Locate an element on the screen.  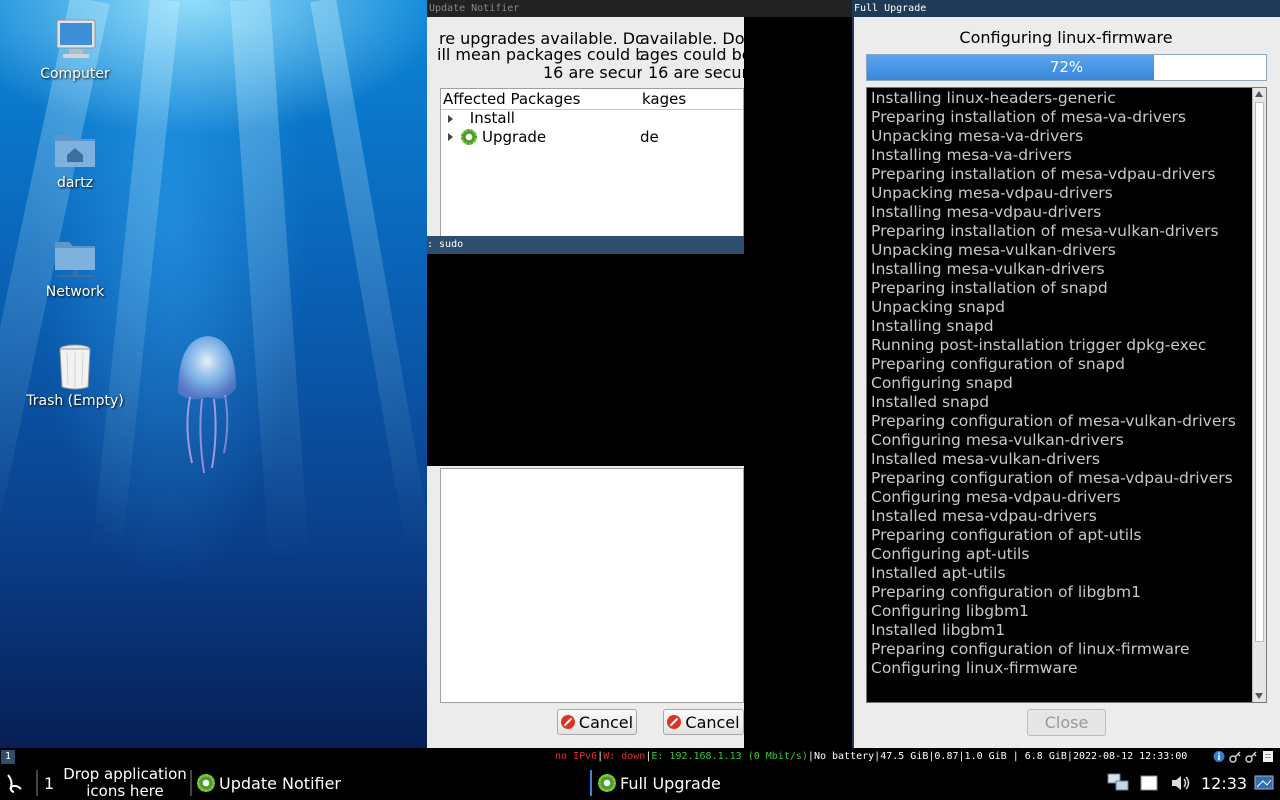
sudo-window-titlebar: : sudo is located at coordinates (585, 245).